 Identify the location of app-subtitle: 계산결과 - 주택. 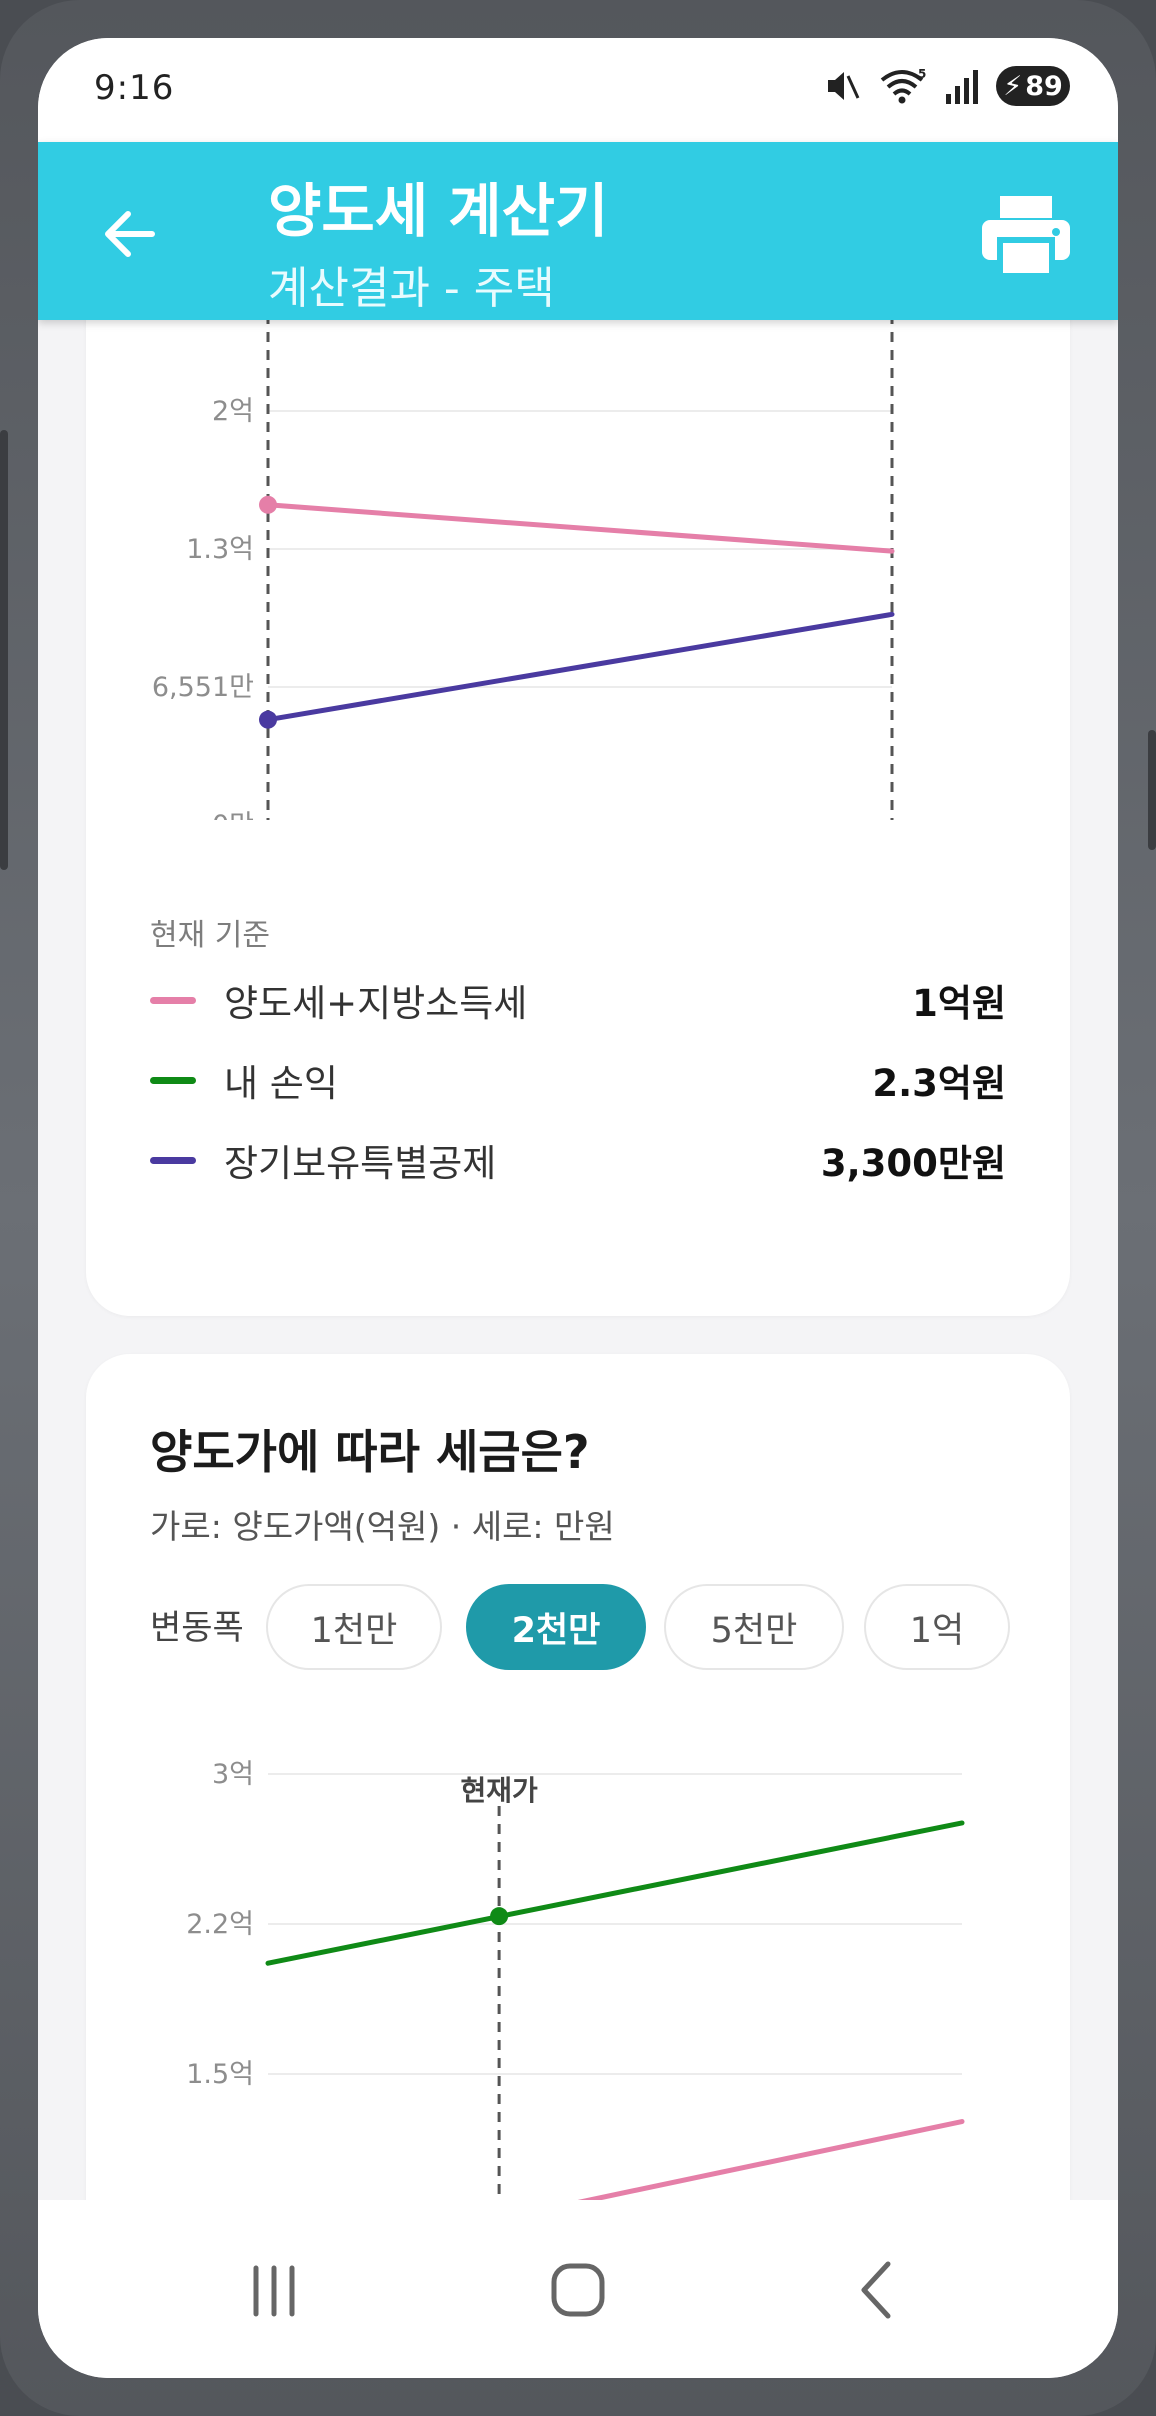
(411, 288).